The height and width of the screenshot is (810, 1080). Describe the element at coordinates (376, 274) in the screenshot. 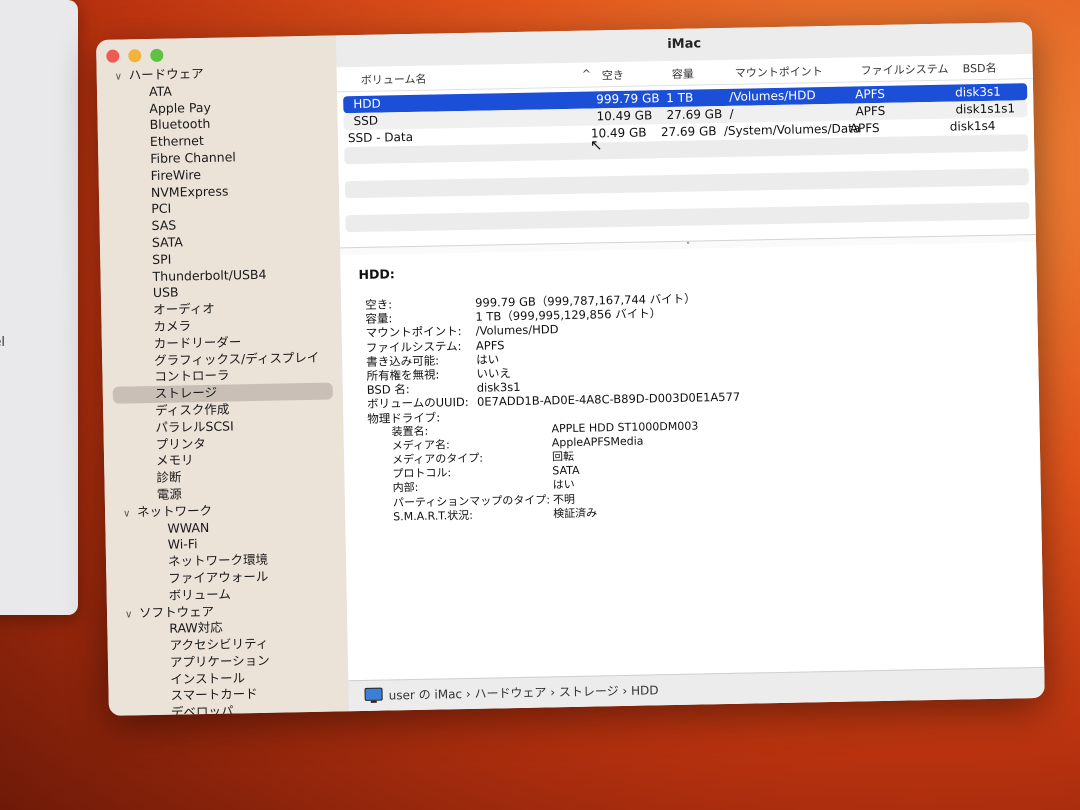

I see `detail-heading: HDD:` at that location.